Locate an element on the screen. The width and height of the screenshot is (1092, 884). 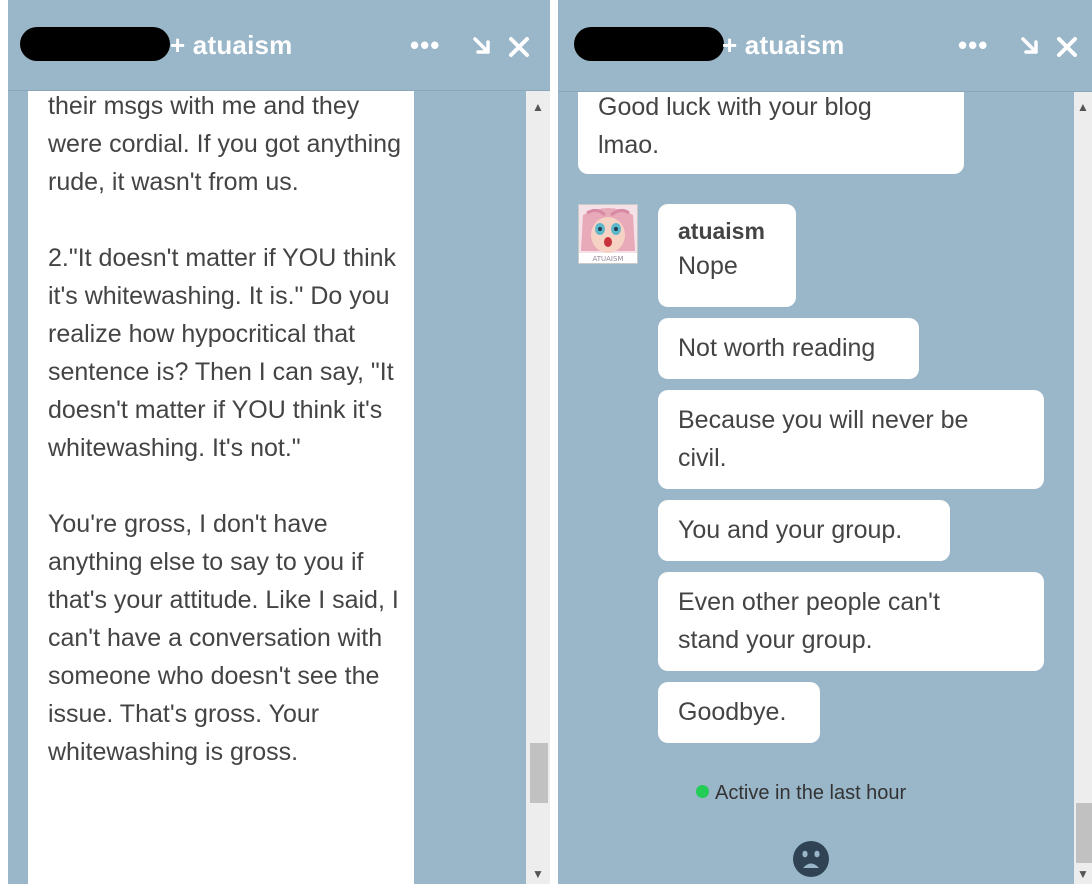
sad-face-emoji-icon is located at coordinates (811, 861).